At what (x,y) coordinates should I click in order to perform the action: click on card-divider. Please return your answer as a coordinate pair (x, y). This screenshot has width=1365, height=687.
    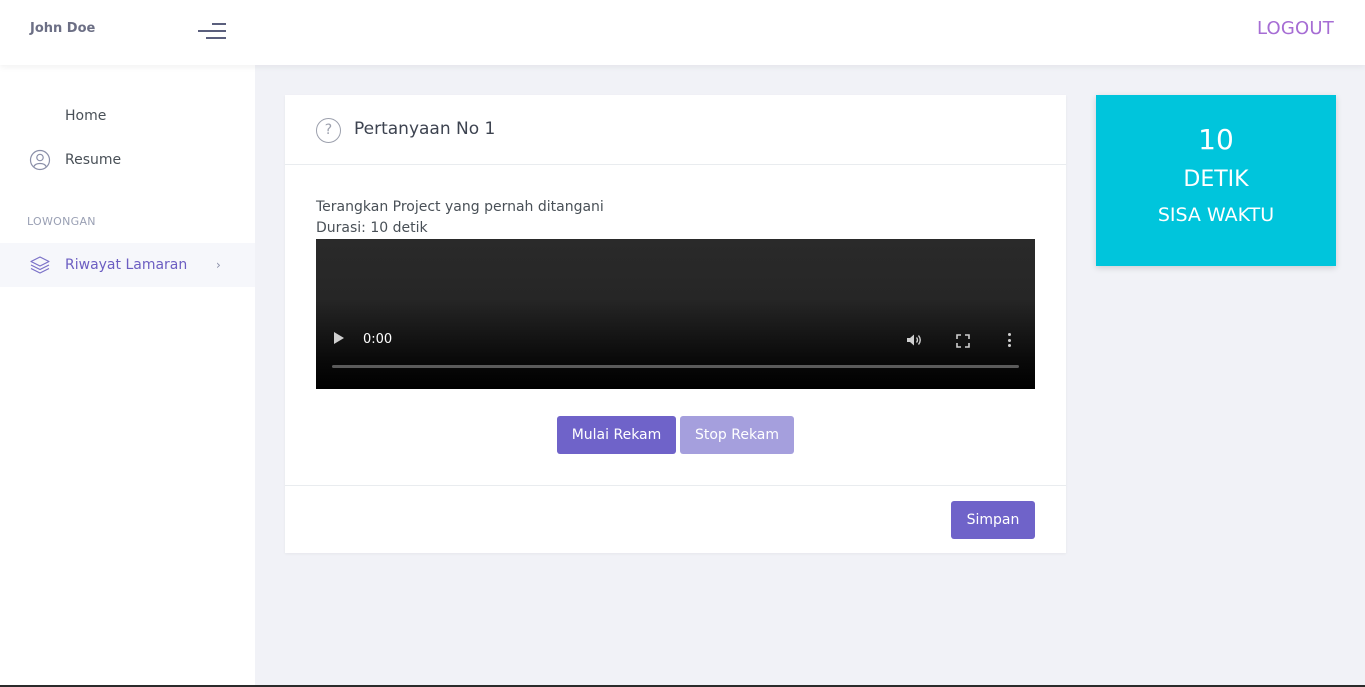
    Looking at the image, I should click on (675, 485).